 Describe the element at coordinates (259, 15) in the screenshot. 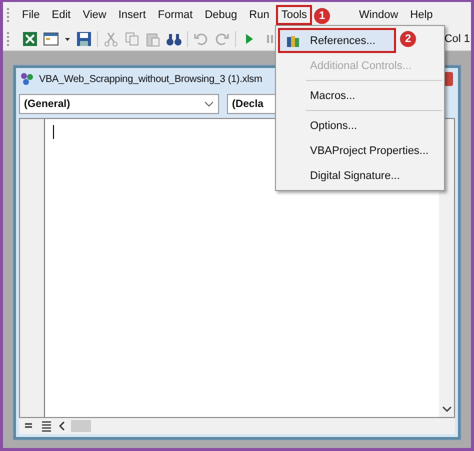

I see `menu-item: Run` at that location.